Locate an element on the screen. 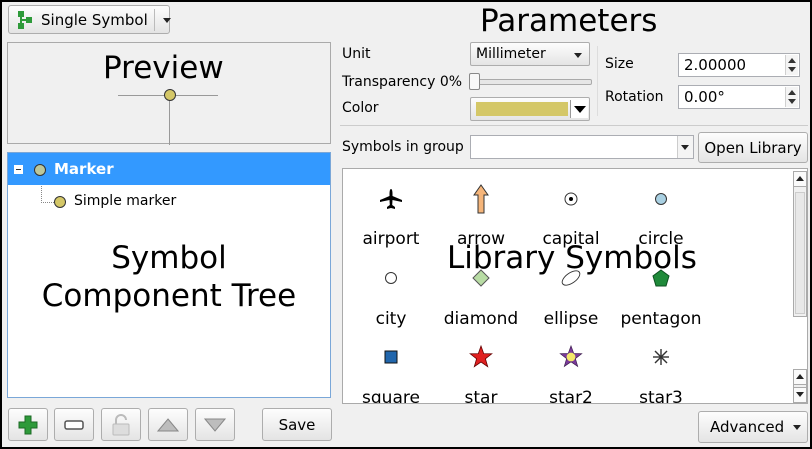 This screenshot has height=449, width=812. symbol-name: star3 is located at coordinates (661, 396).